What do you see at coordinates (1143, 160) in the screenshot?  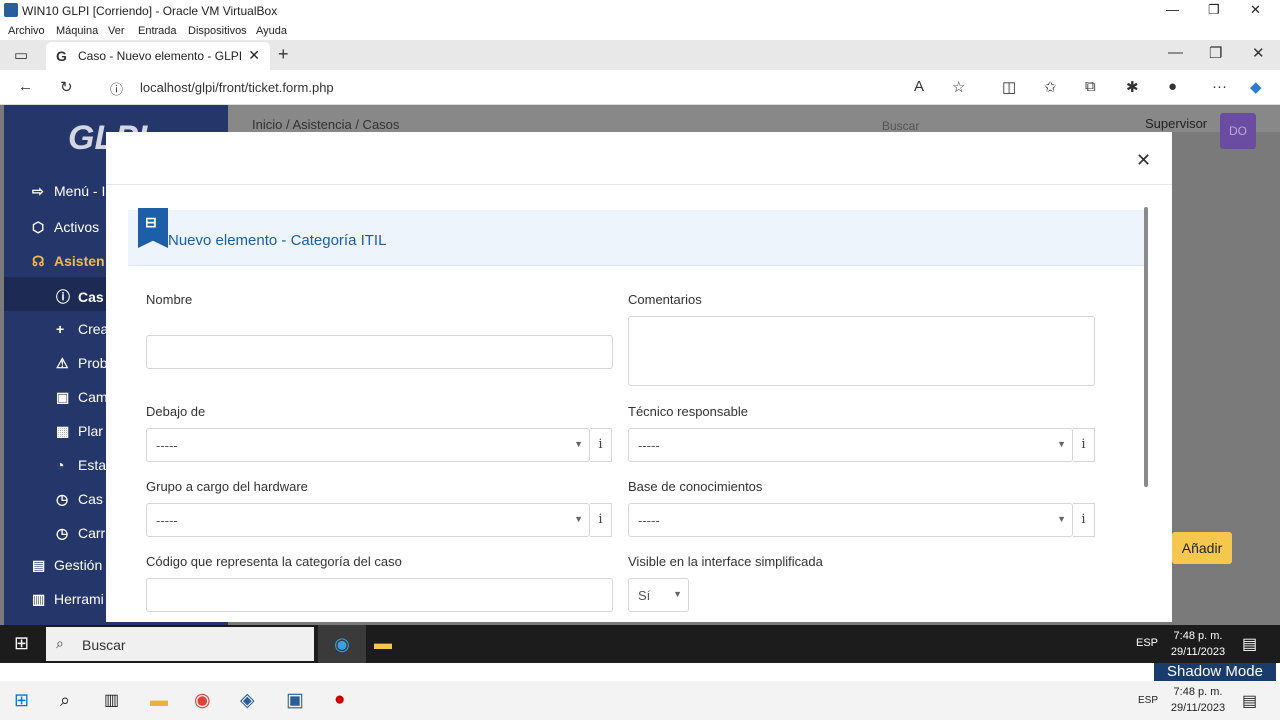 I see `modal-close-icon: ✕` at bounding box center [1143, 160].